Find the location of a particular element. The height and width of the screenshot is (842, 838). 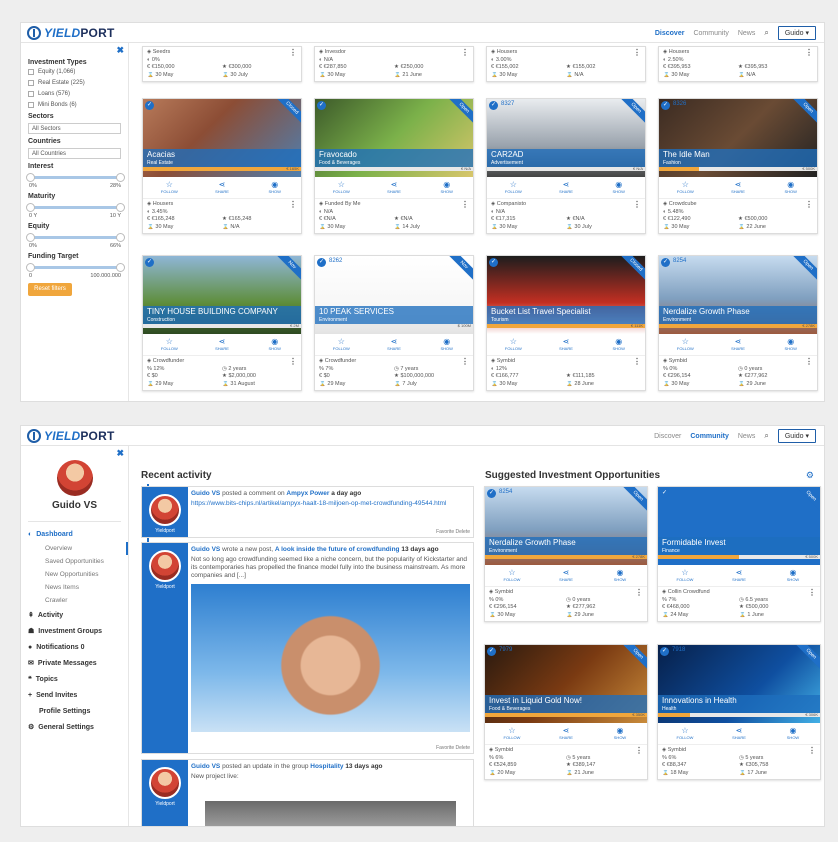

post-target-link: Ampyx Power is located at coordinates (307, 493).